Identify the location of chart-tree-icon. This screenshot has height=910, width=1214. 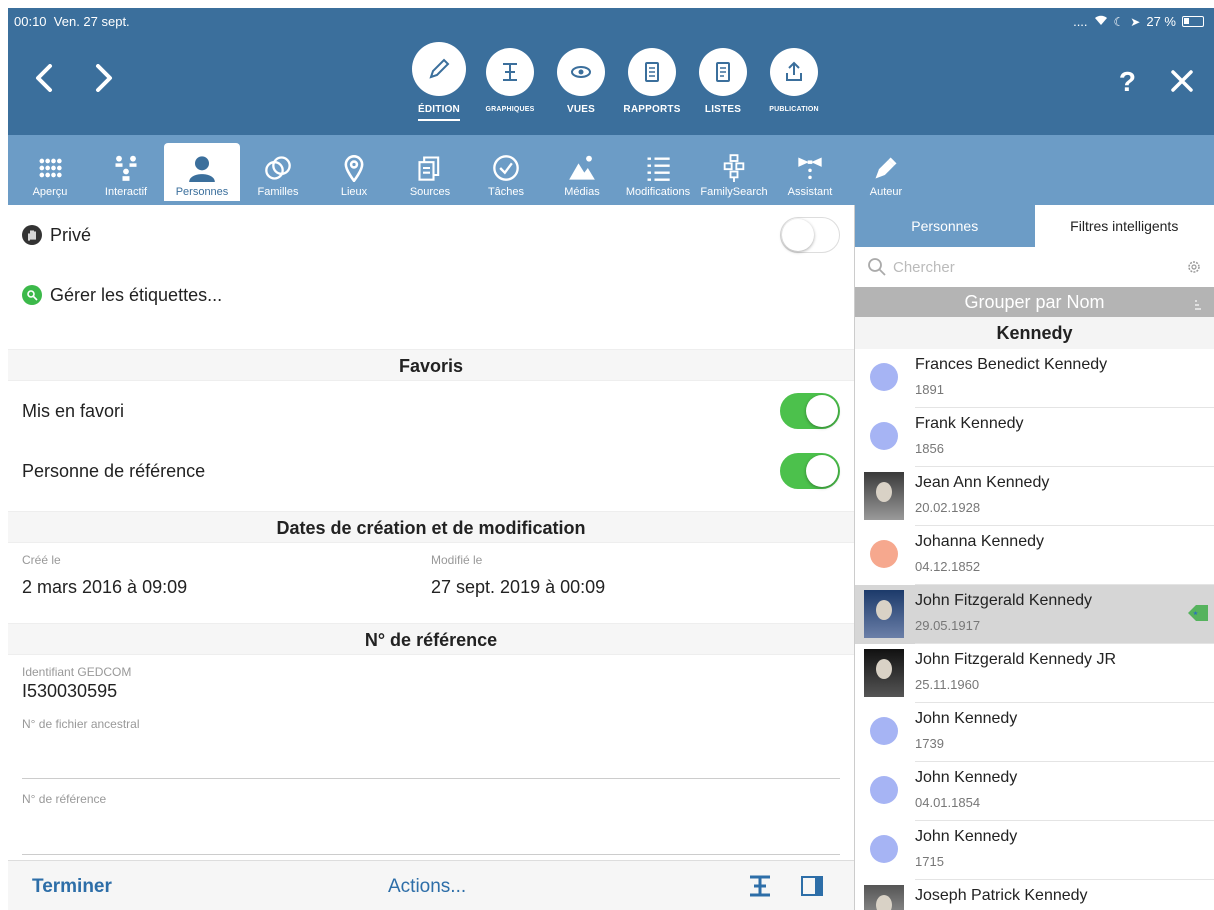
(510, 72).